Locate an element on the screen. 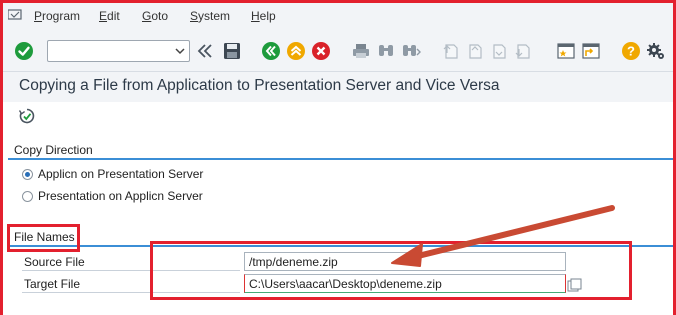 Image resolution: width=676 pixels, height=315 pixels. help-icon: ? is located at coordinates (631, 51).